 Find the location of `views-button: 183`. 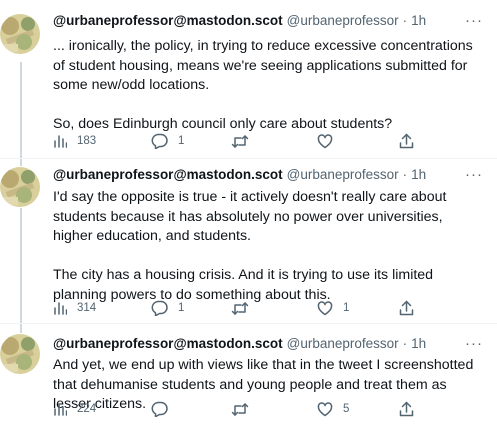

views-button: 183 is located at coordinates (74, 141).